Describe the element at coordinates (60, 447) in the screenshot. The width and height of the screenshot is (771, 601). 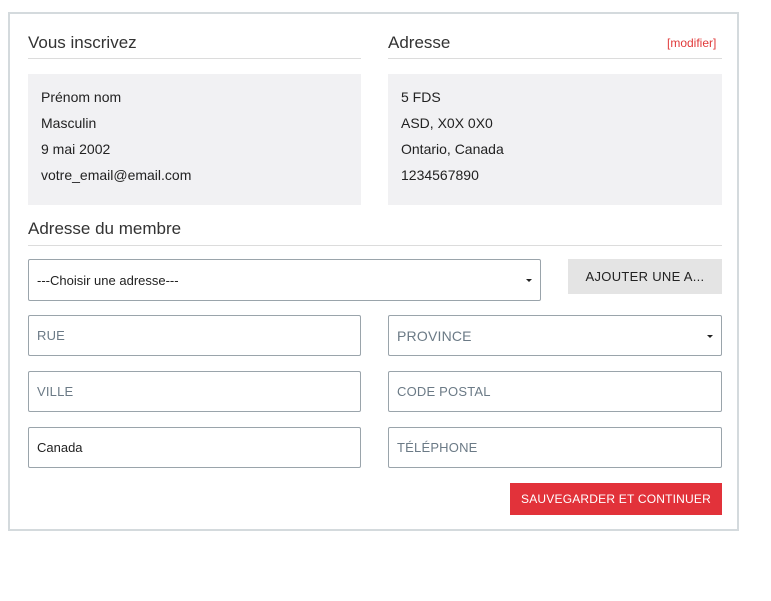
I see `country-value: Canada` at that location.